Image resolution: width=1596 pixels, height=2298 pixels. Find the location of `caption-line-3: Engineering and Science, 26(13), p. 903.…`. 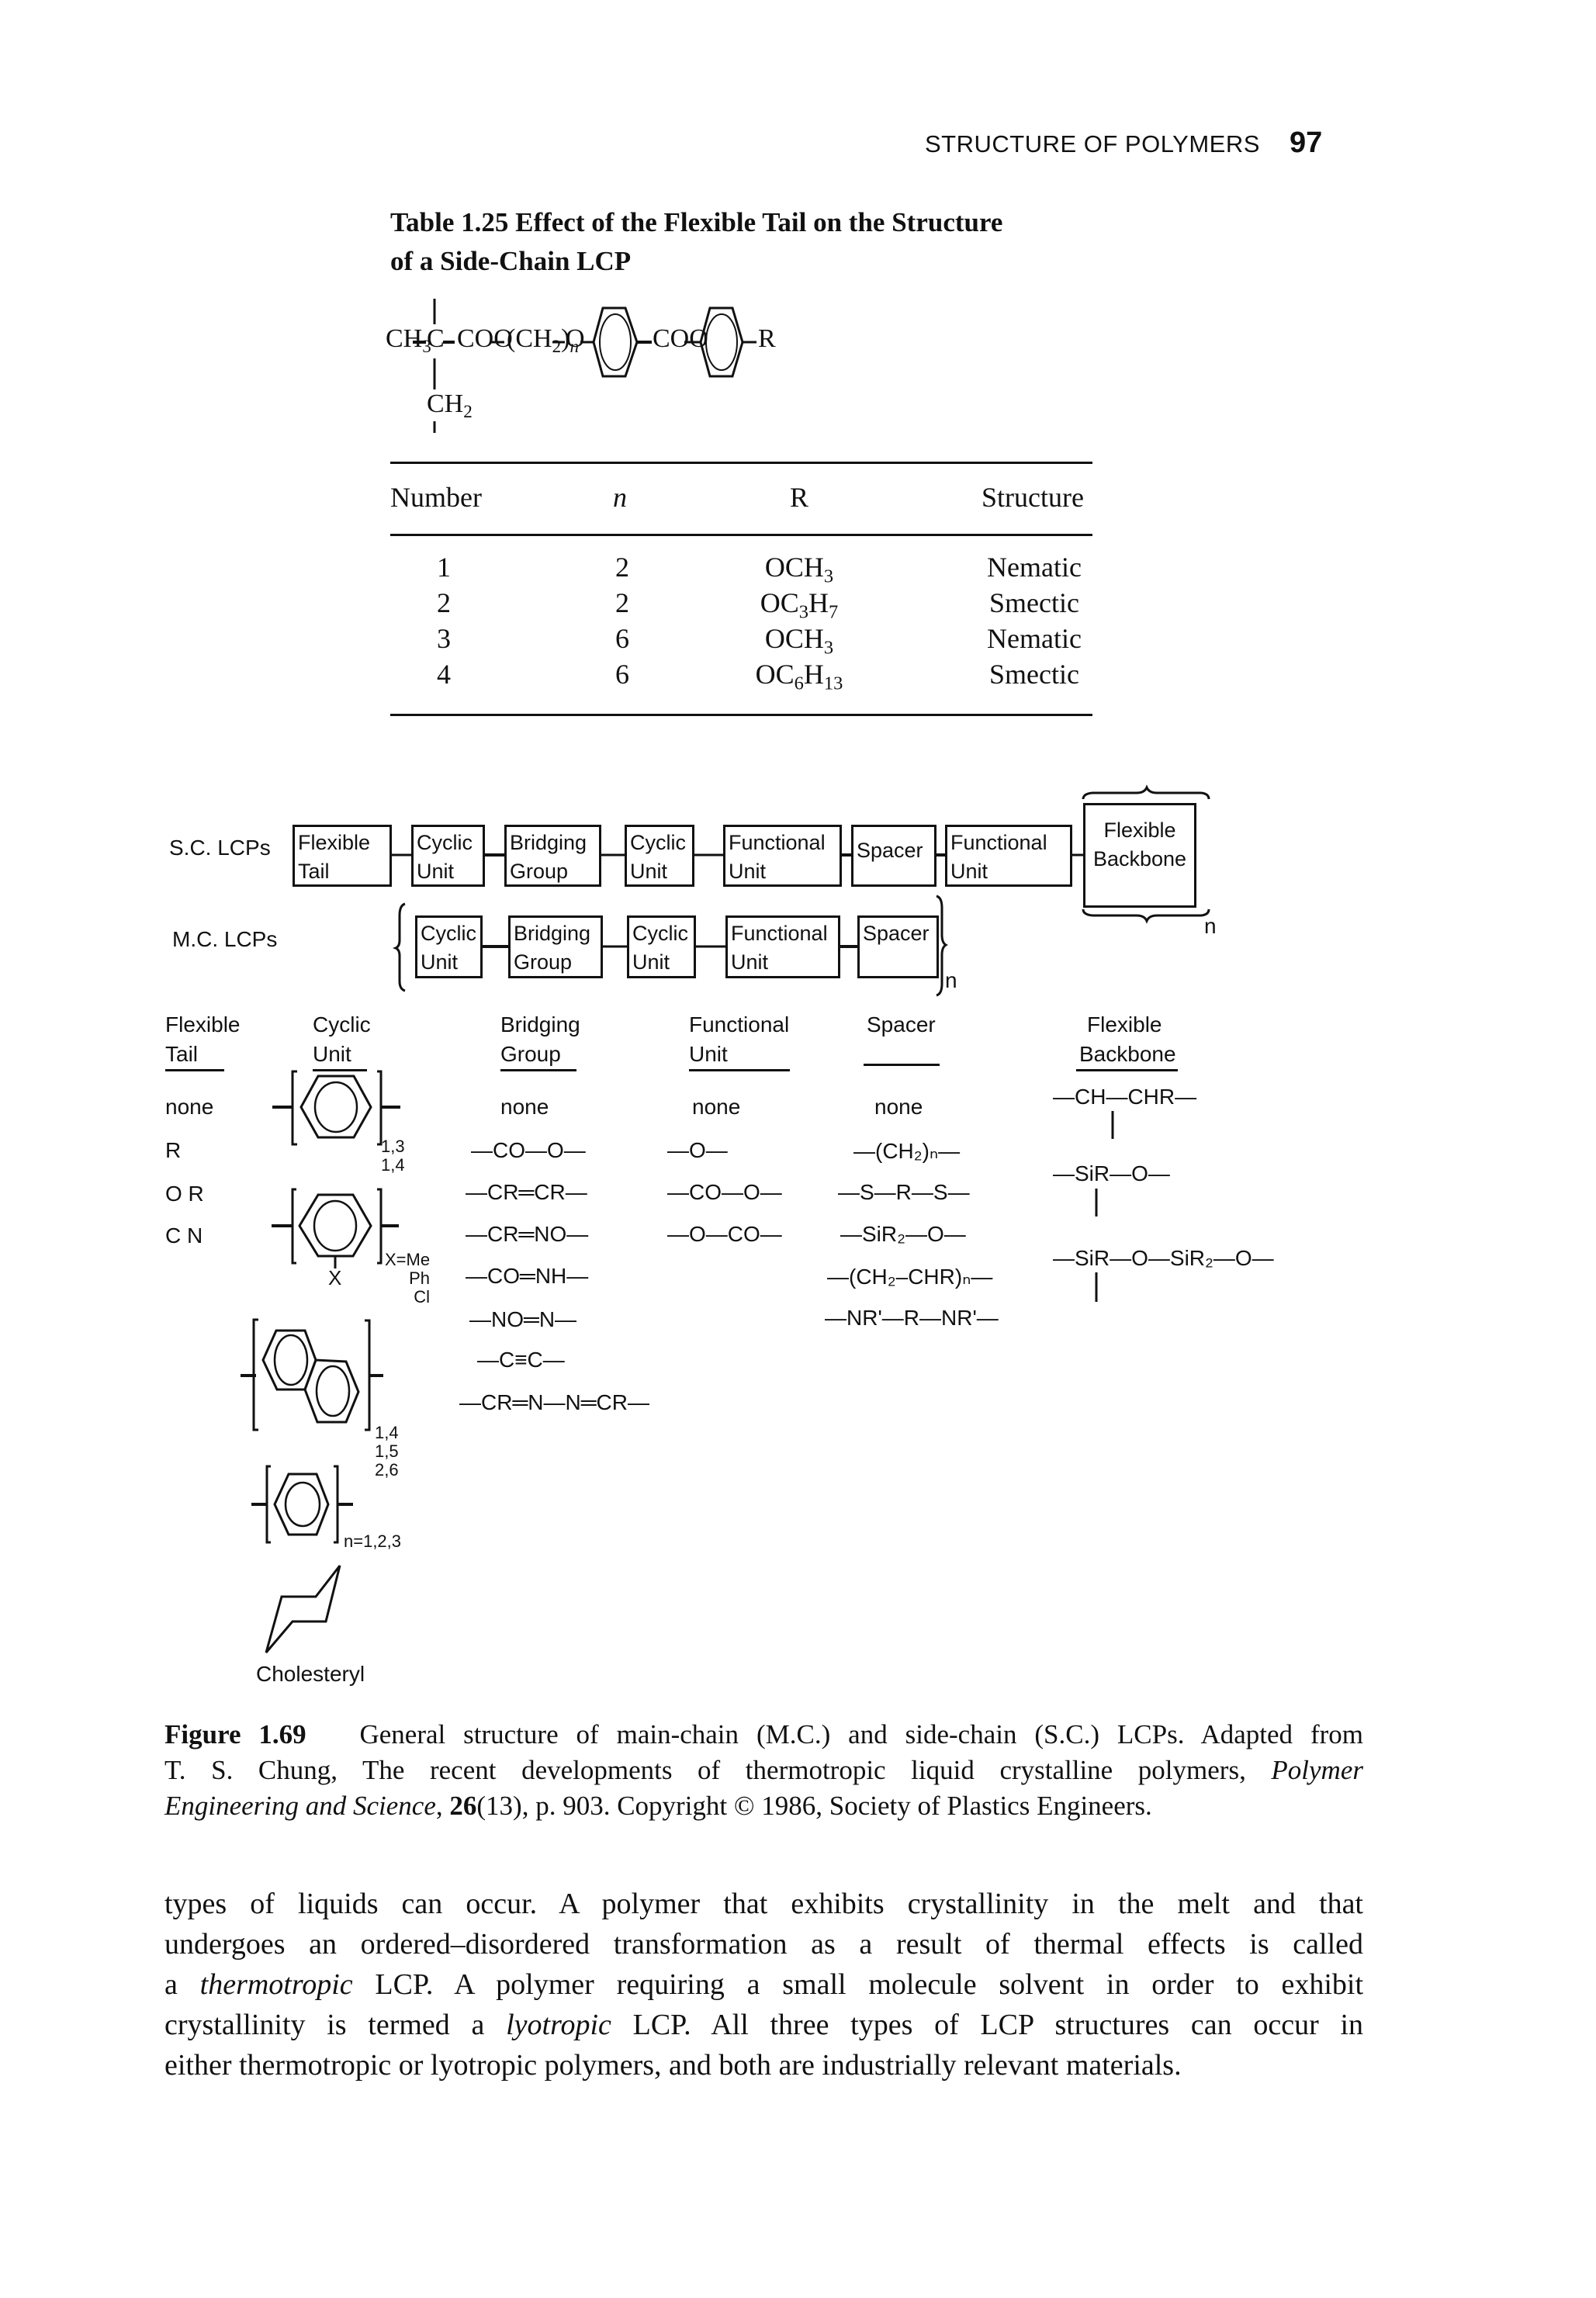

caption-line-3: Engineering and Science, 26(13), p. 903.… is located at coordinates (658, 1806).